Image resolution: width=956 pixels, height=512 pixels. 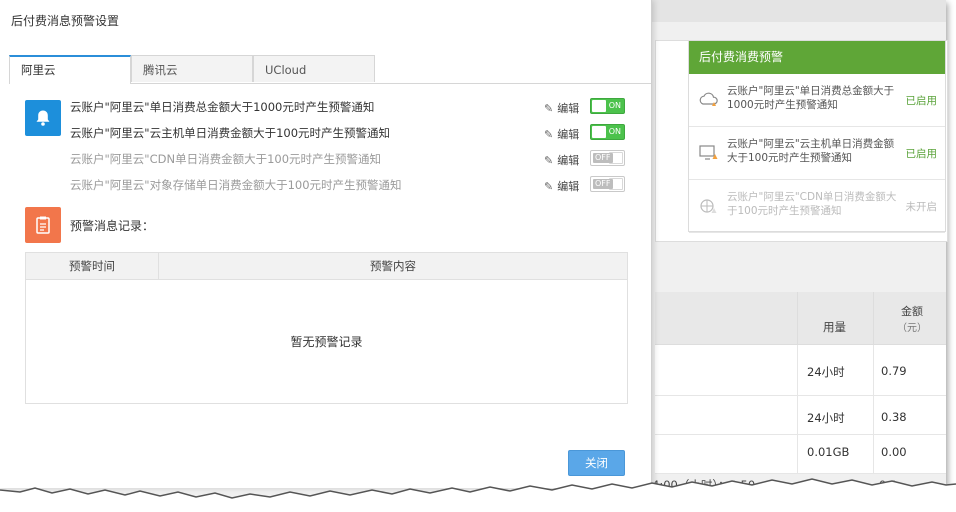 I want to click on alert-rule-text: 云账户"阿里云"云主机单日消费金额大于100元时产生预警通知, so click(x=230, y=133).